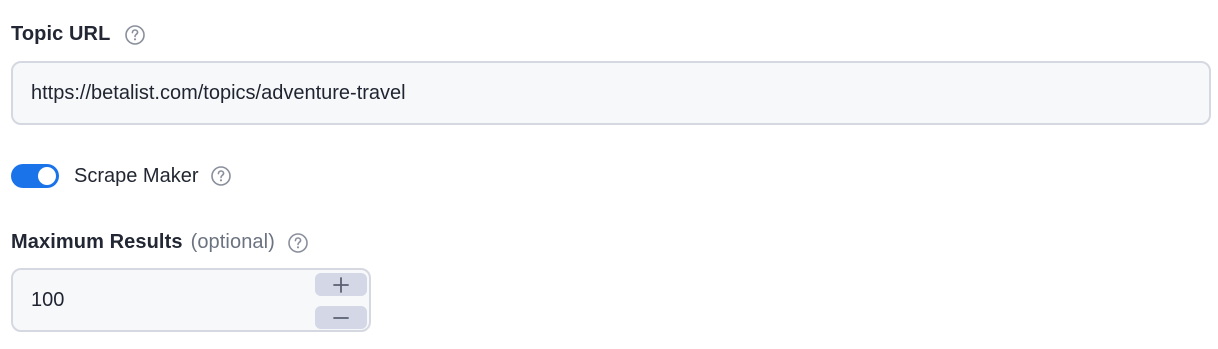 The height and width of the screenshot is (349, 1218). What do you see at coordinates (135, 35) in the screenshot?
I see `topic-url-help-icon` at bounding box center [135, 35].